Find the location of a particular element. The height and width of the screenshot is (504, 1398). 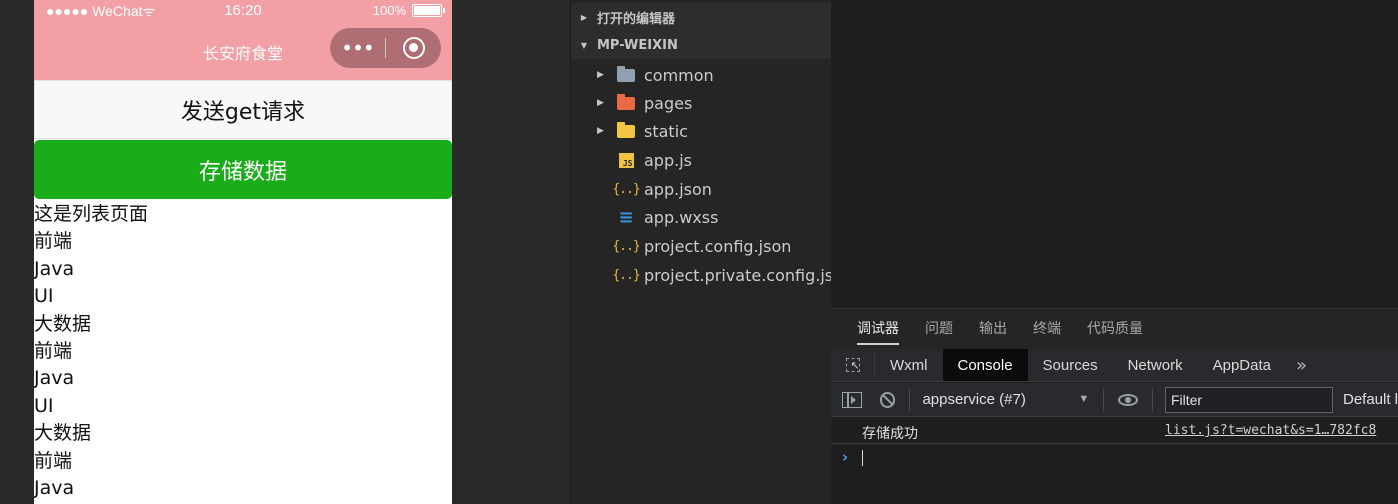

tree-item-pages: ▶ pages is located at coordinates (701, 103).